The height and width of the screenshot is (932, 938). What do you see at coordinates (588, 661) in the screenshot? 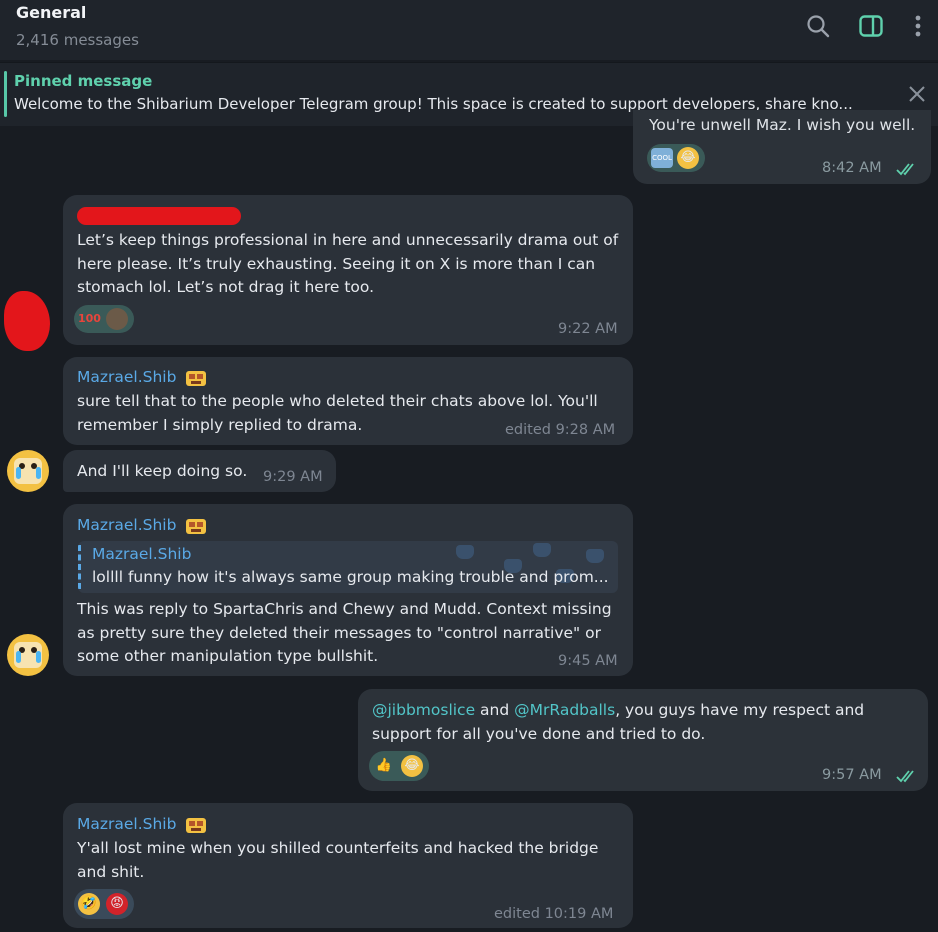
I see `message-time: 9:45 AM` at bounding box center [588, 661].